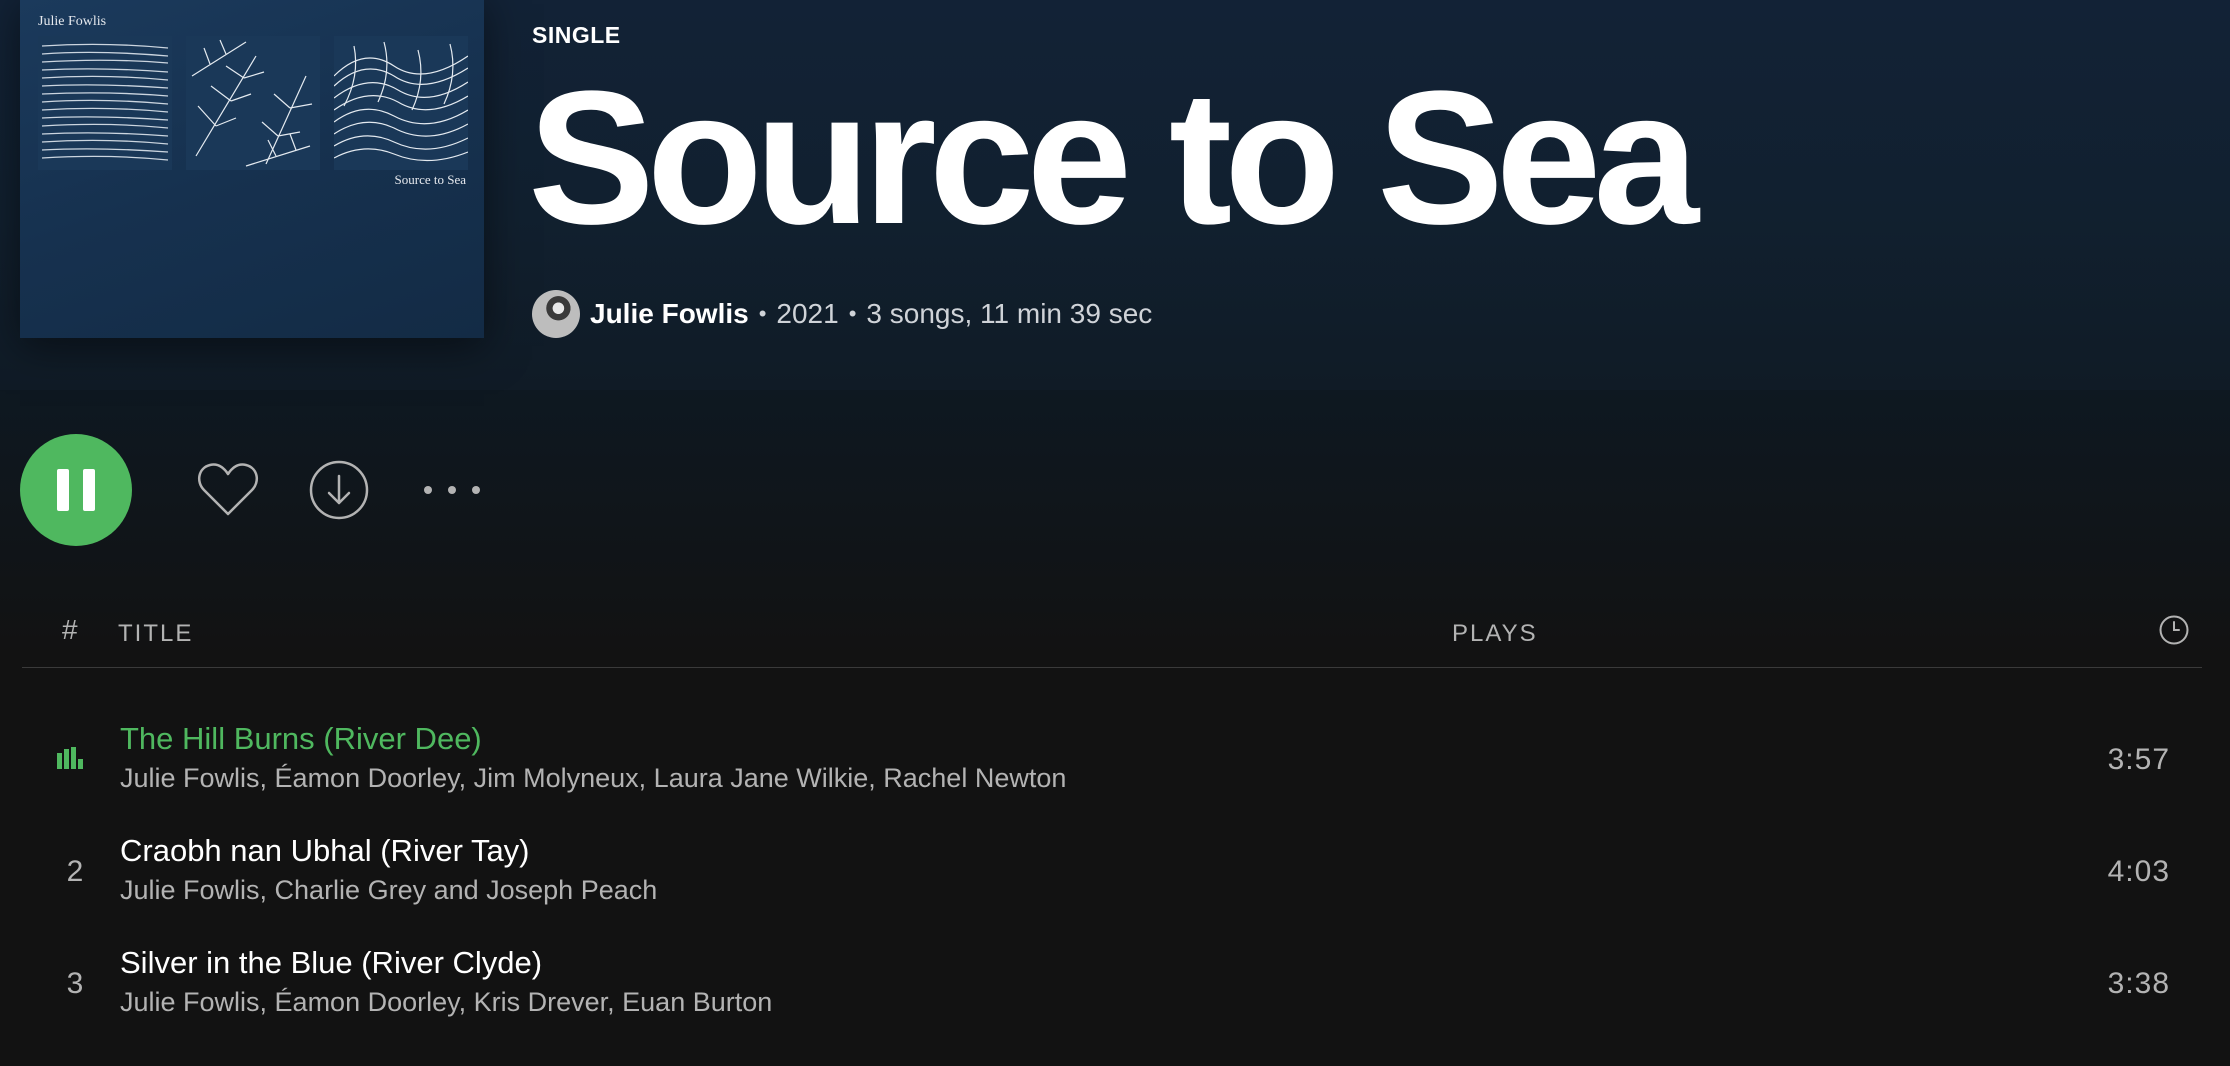  I want to click on track-title: Craobh nan Ubhal (River Tay), so click(325, 851).